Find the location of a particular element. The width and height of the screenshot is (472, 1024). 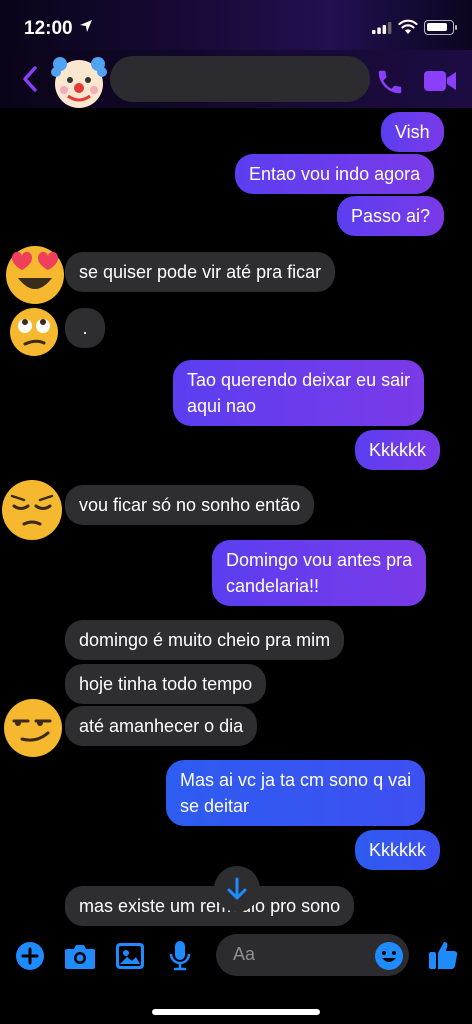

message-line: Mas ai vc ja ta cm sono q vai is located at coordinates (296, 780).